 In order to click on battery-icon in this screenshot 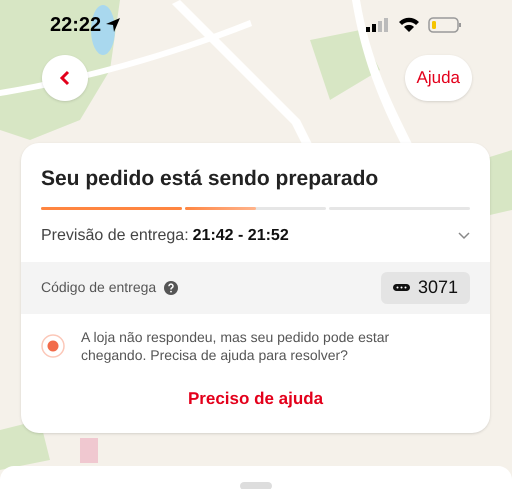, I will do `click(445, 25)`.